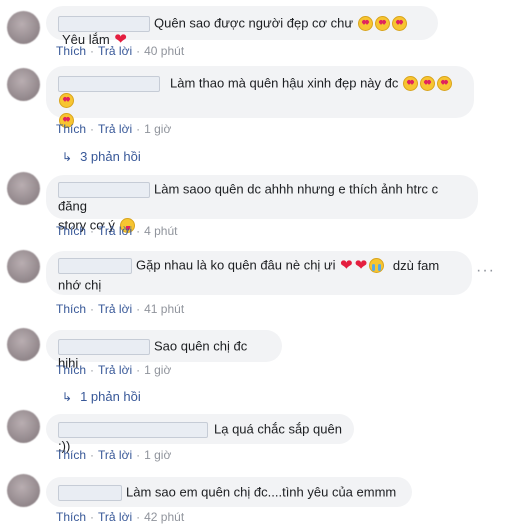 This screenshot has width=507, height=524. I want to click on comment-bubble: Lạ quá chắc sắp quên :)), so click(200, 433).